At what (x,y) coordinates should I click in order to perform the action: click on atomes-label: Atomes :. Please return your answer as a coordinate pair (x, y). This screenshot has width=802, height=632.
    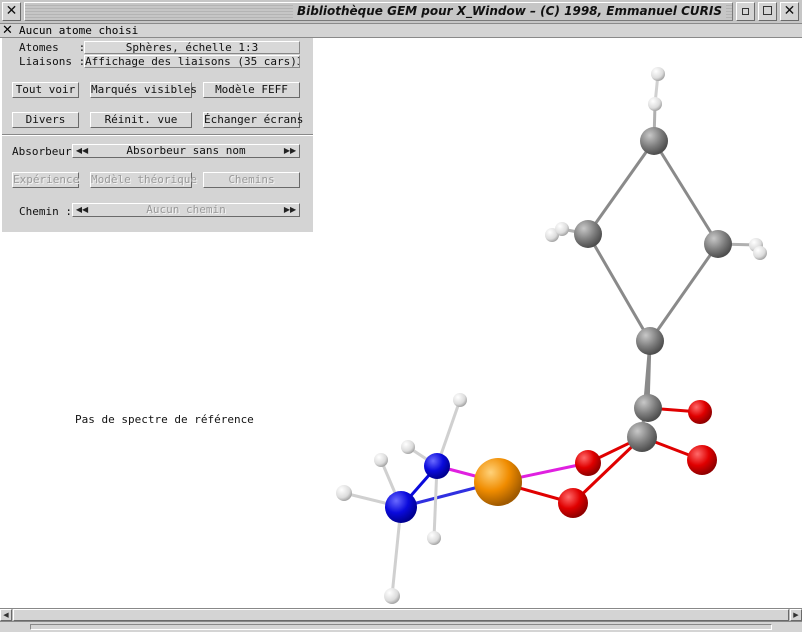
    Looking at the image, I should click on (52, 47).